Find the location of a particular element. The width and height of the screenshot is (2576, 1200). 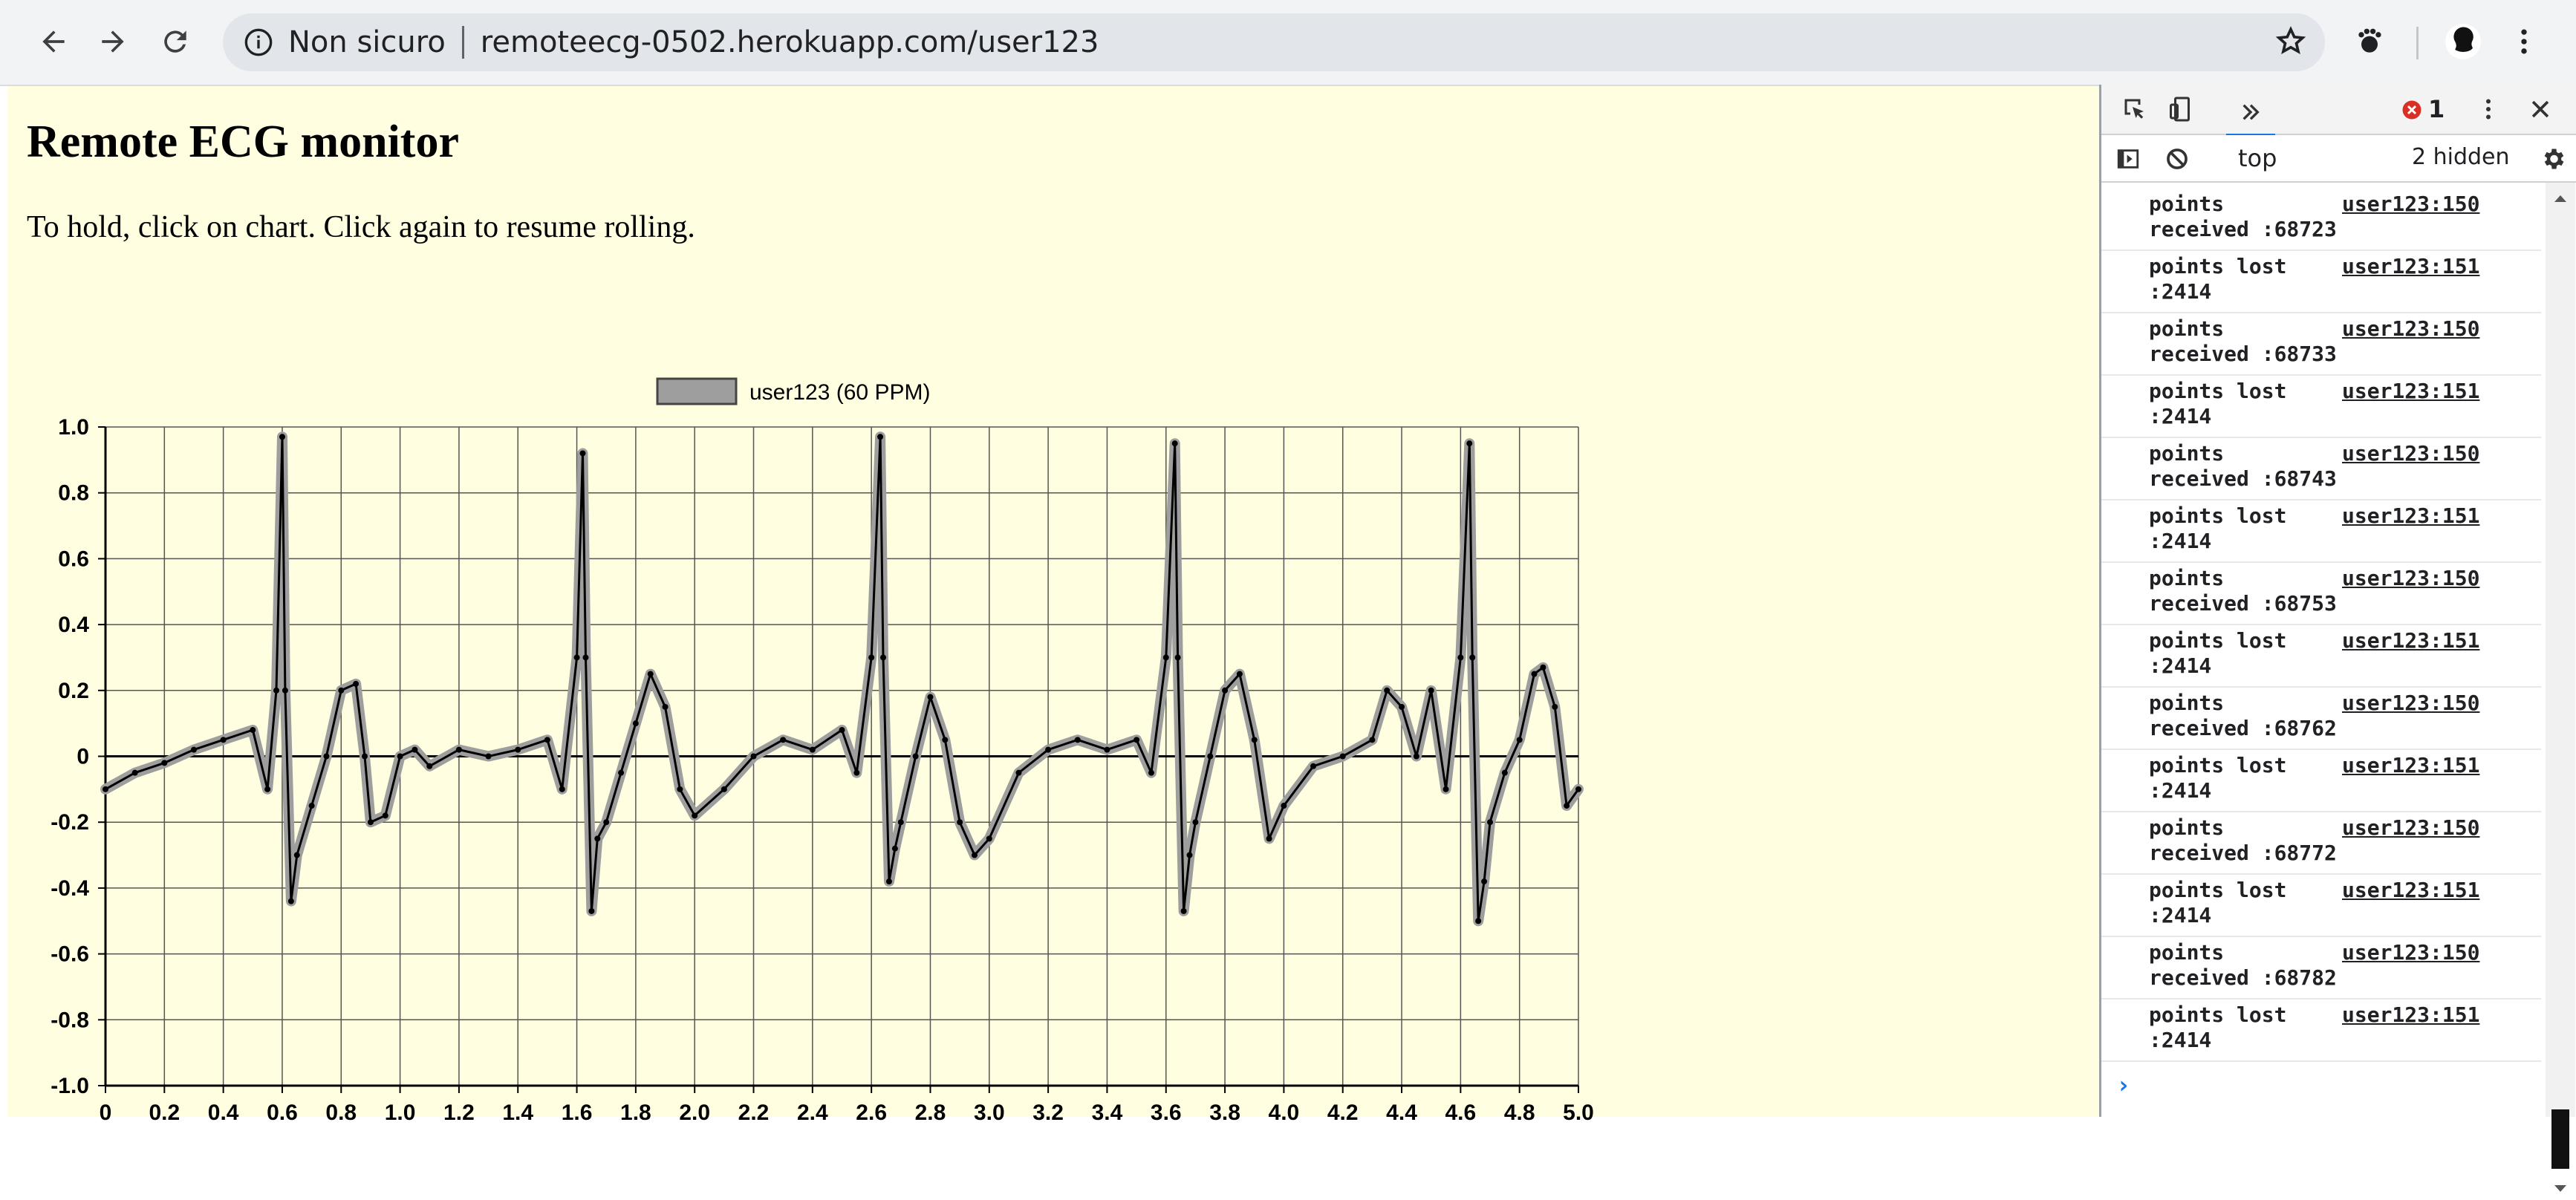

x-tick-label: 2.0 is located at coordinates (695, 1110).